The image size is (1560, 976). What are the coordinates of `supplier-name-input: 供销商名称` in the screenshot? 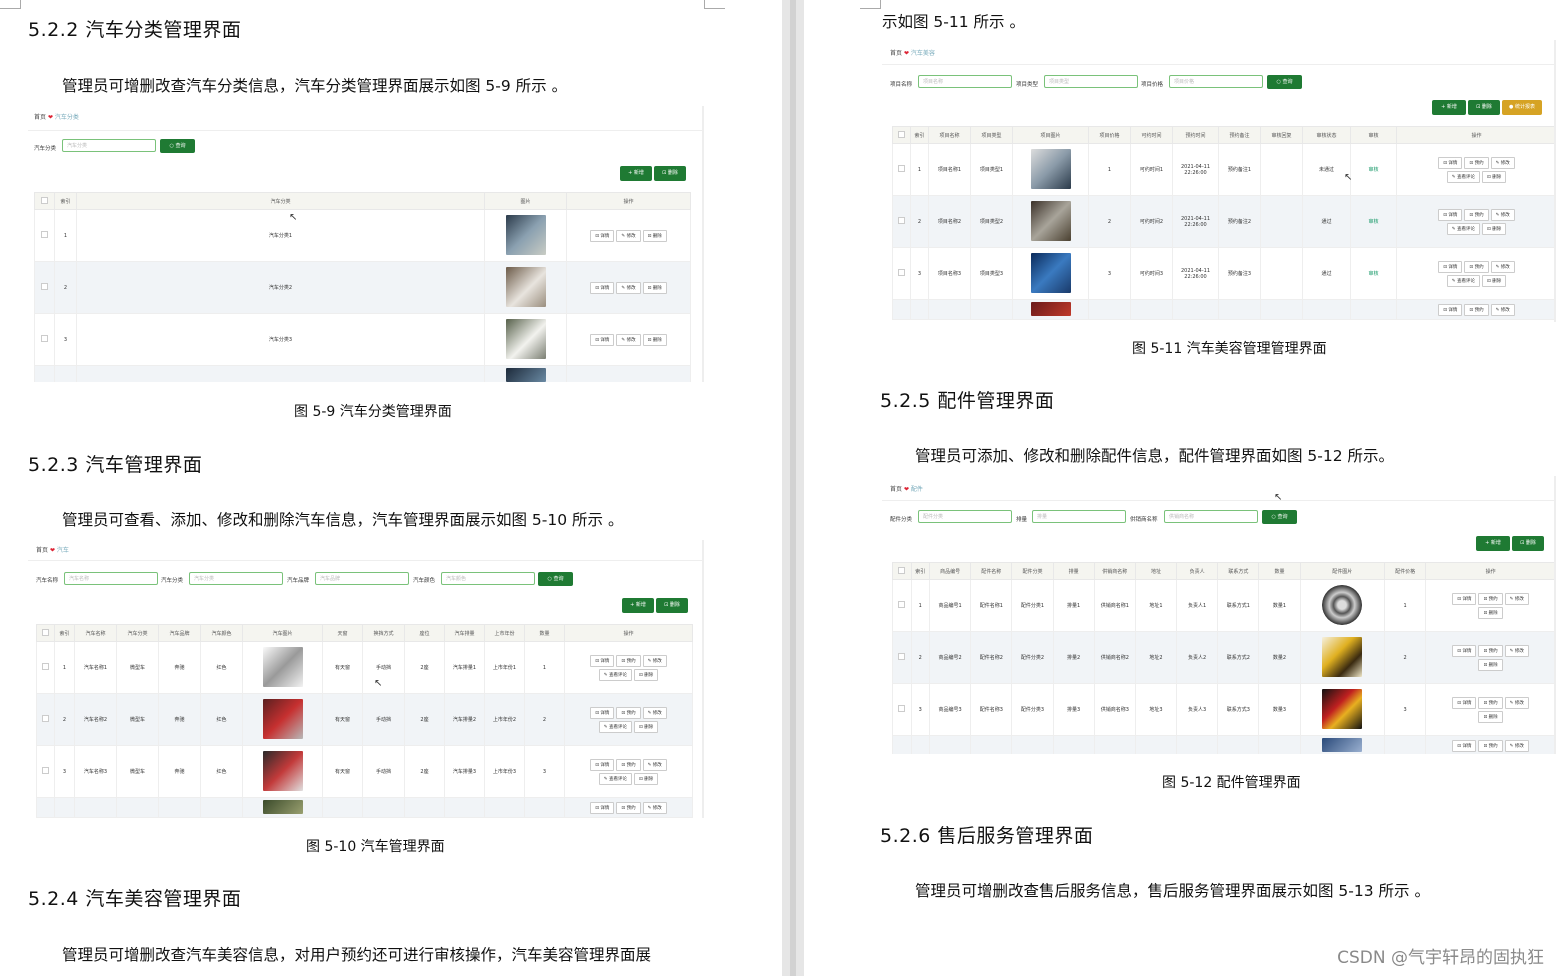 It's located at (1211, 516).